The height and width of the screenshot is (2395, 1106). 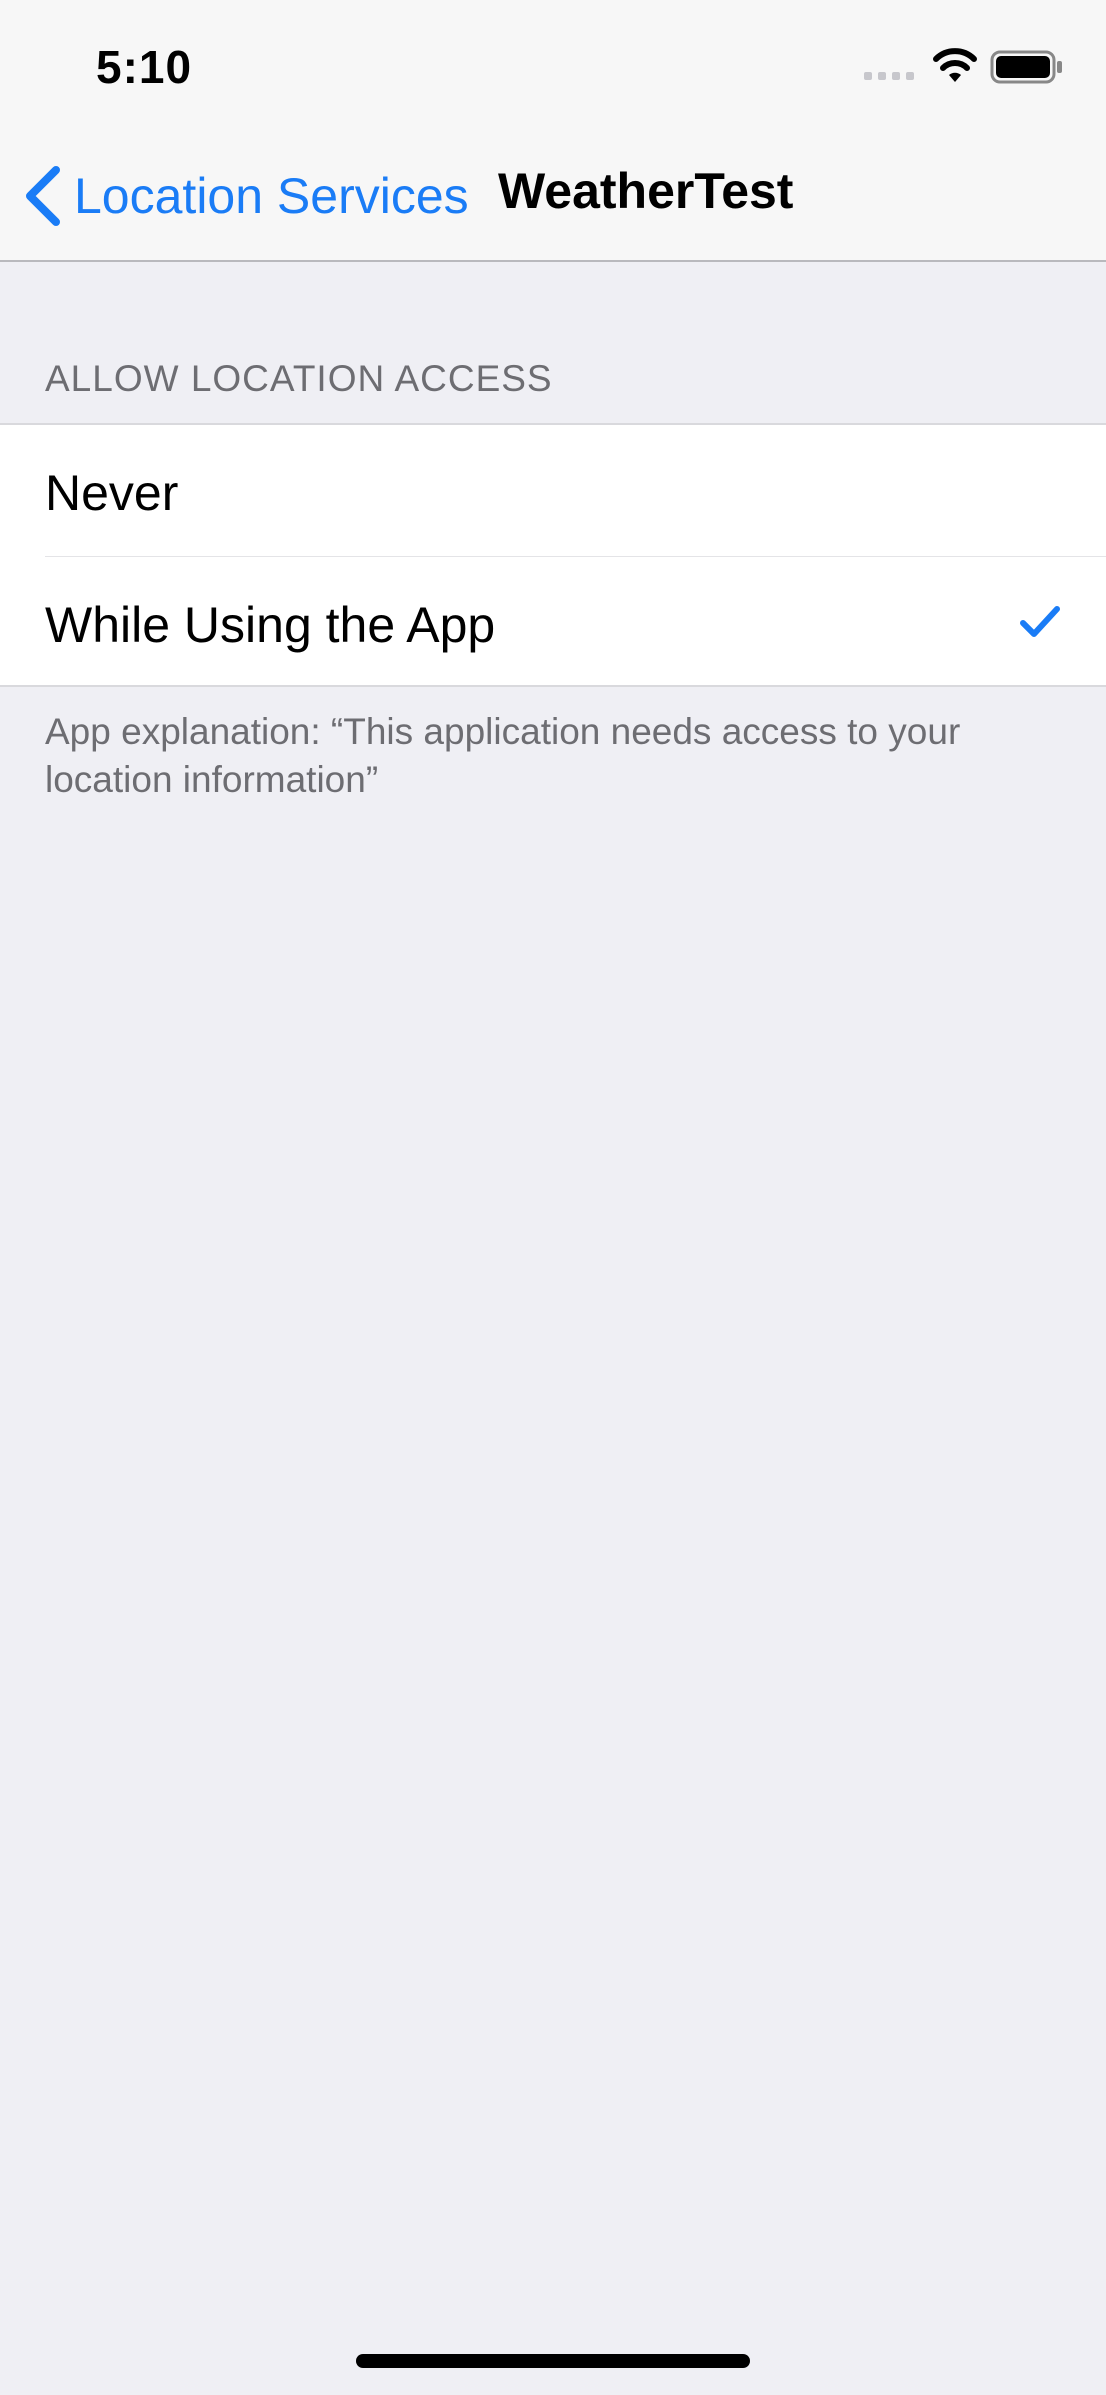 I want to click on wifi-icon, so click(x=955, y=65).